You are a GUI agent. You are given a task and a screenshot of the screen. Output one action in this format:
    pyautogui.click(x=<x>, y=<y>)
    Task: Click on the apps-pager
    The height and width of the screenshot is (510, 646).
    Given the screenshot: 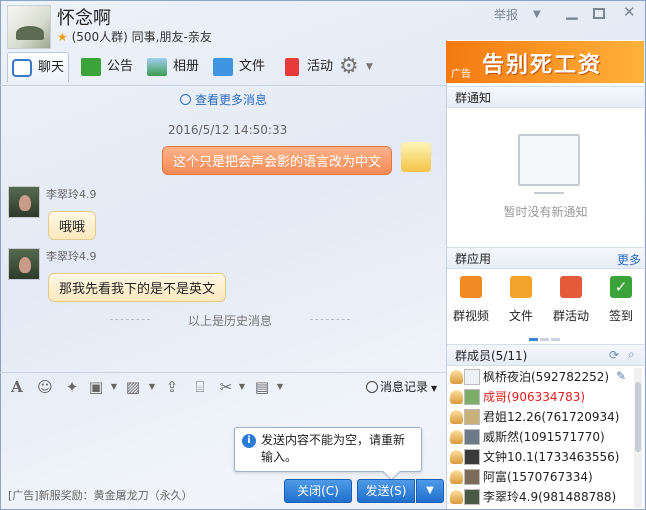 What is the action you would take?
    pyautogui.click(x=545, y=337)
    